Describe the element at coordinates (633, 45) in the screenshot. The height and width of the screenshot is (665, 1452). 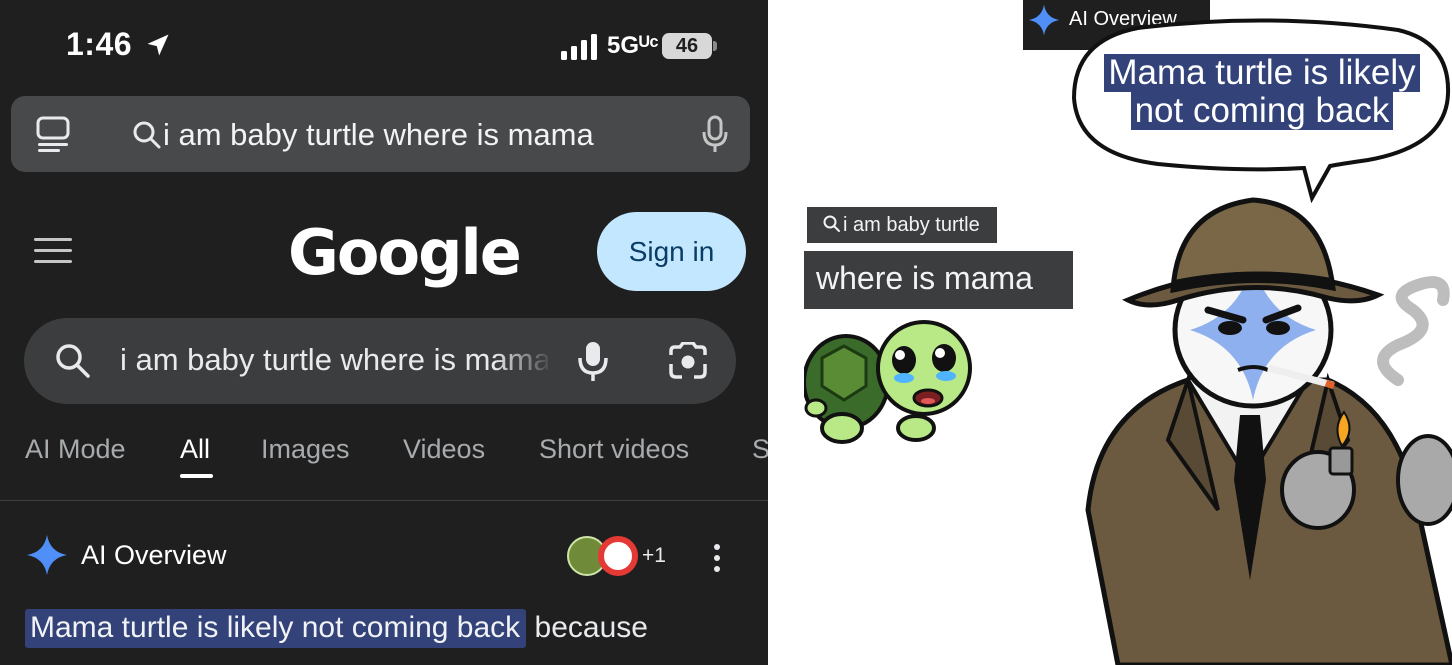
I see `network-label: 5Gᵁᶜ` at that location.